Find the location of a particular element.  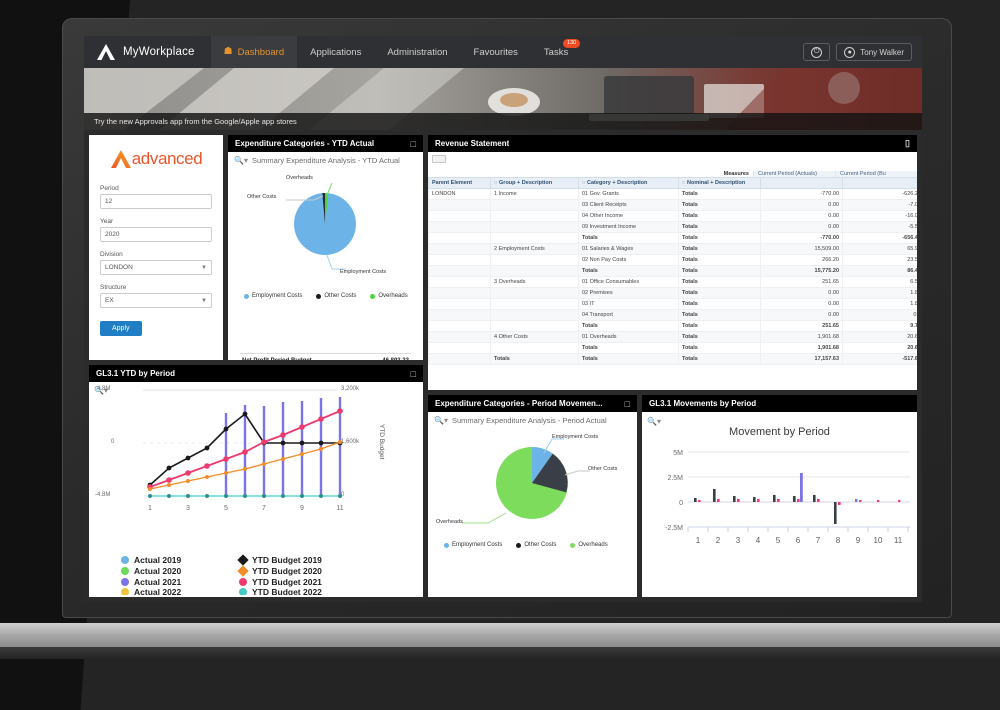

table-row: TotalsTotals251.659.71 is located at coordinates (672, 326).